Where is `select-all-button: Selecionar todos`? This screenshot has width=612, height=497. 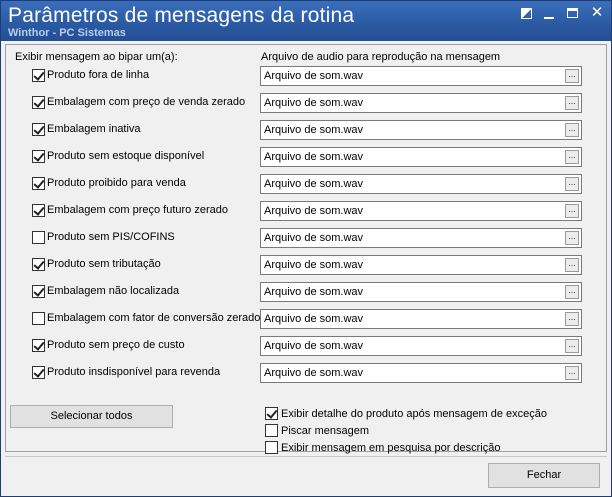
select-all-button: Selecionar todos is located at coordinates (91, 416).